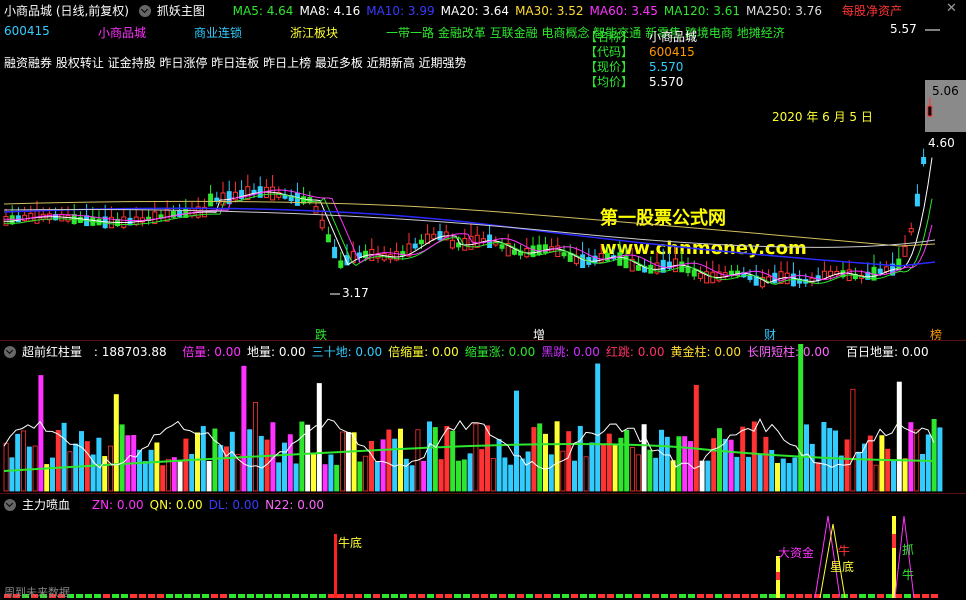 This screenshot has width=966, height=600. Describe the element at coordinates (844, 551) in the screenshot. I see `mark-niu-red: 牛` at that location.